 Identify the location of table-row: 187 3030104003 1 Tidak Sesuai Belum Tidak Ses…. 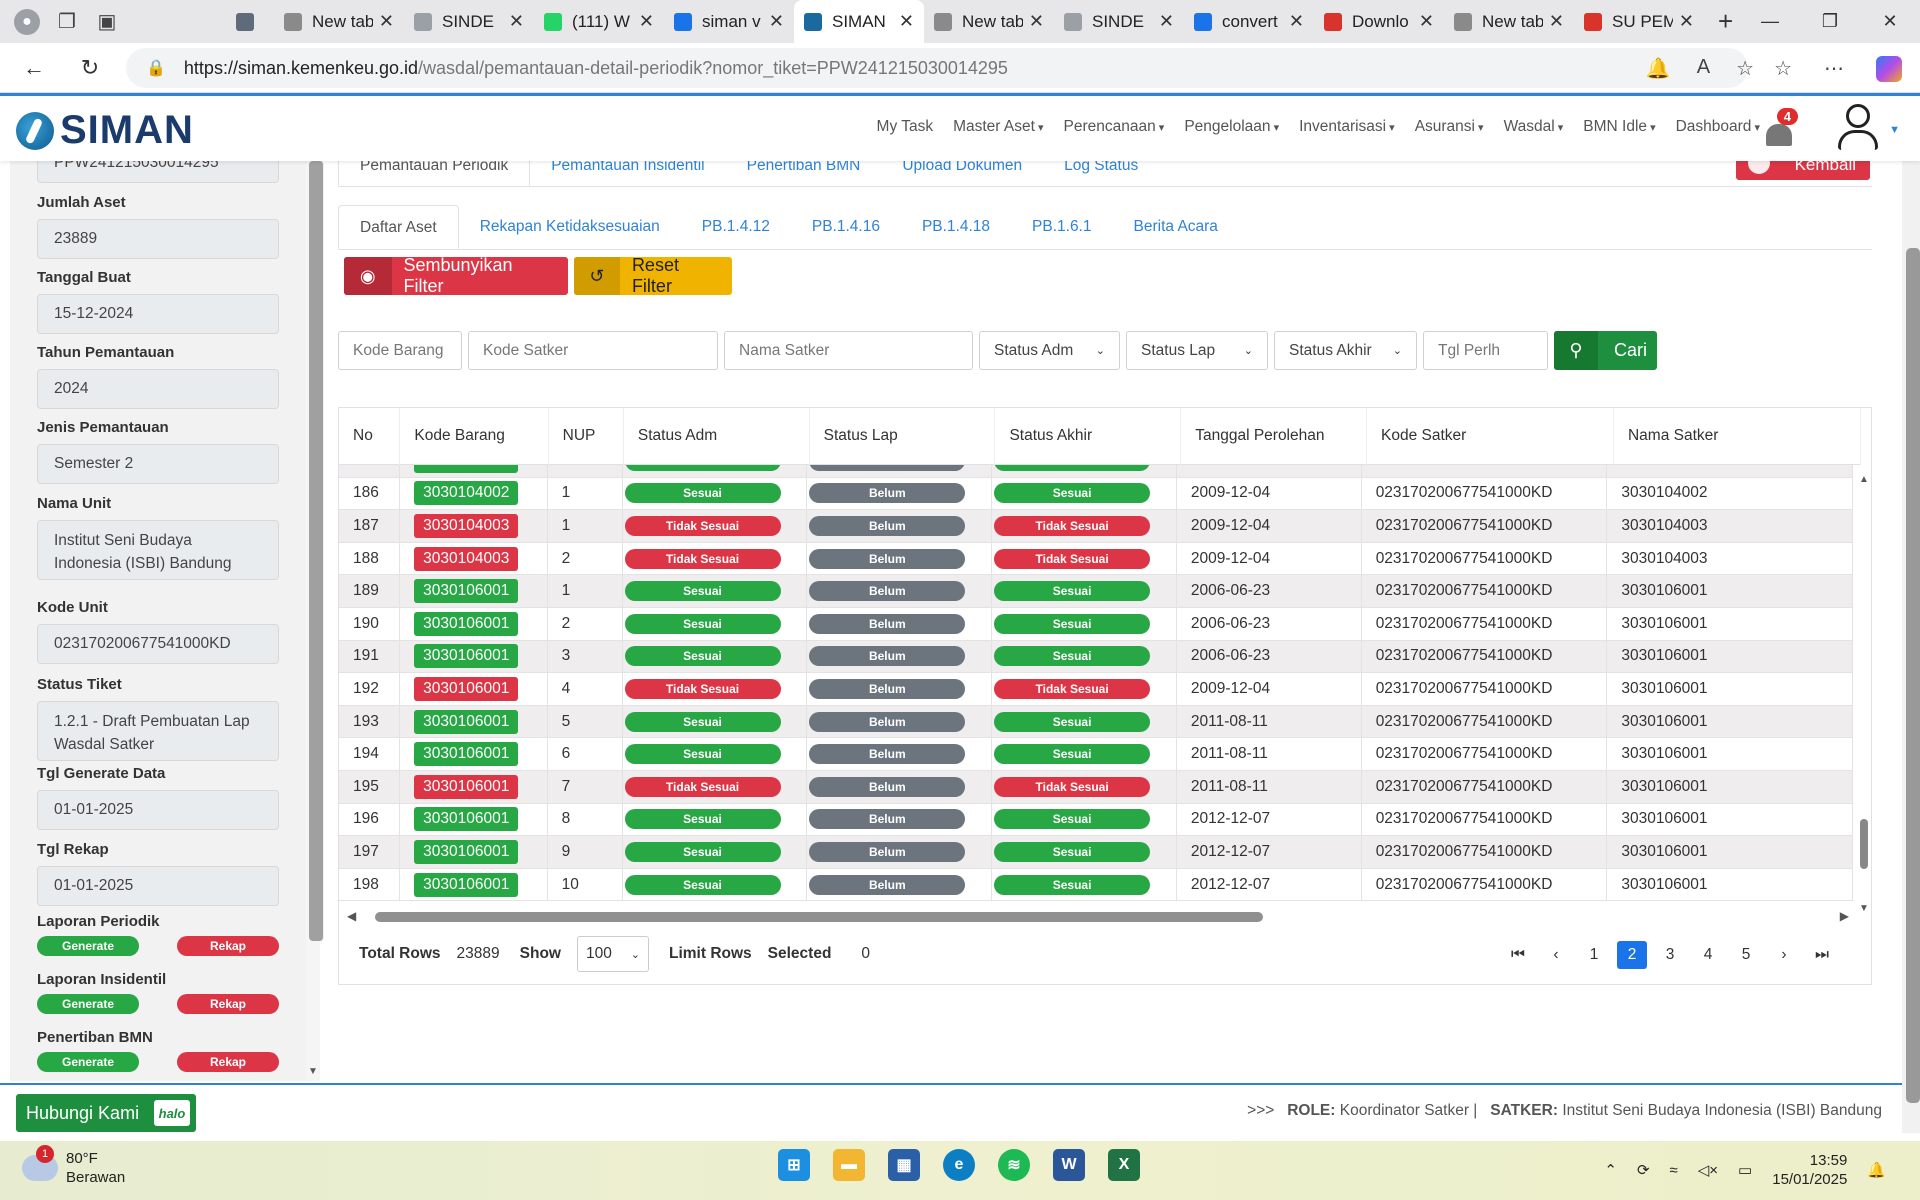
(1096, 526).